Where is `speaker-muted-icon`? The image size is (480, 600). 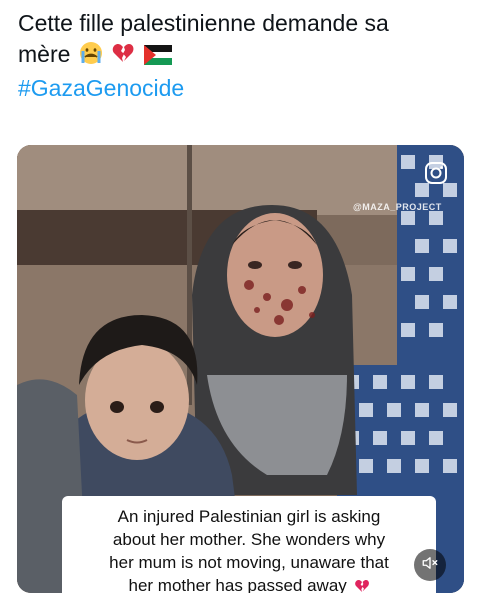
speaker-muted-icon is located at coordinates (430, 565).